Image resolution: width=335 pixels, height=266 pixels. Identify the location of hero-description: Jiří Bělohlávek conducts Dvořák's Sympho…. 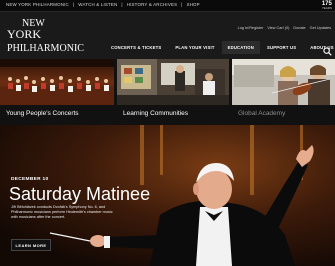
(62, 212).